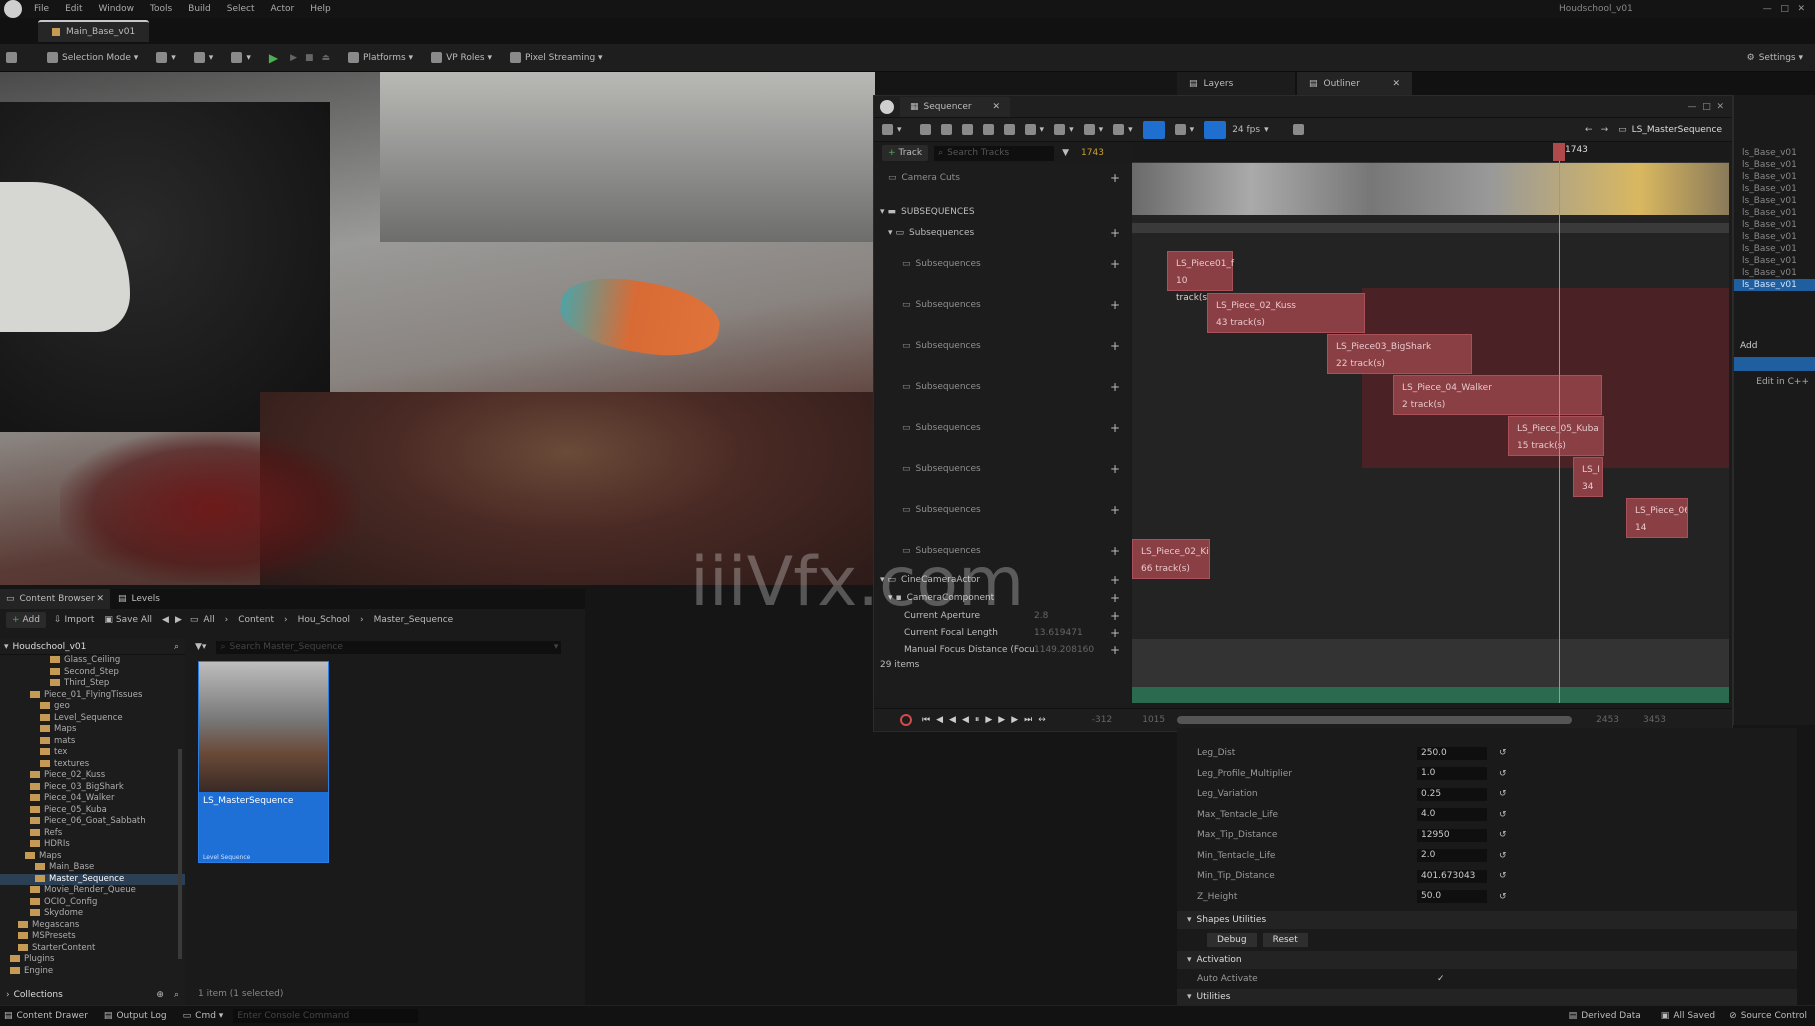  What do you see at coordinates (92, 995) in the screenshot?
I see `collections-header: › Collections ⊕ ⌕` at bounding box center [92, 995].